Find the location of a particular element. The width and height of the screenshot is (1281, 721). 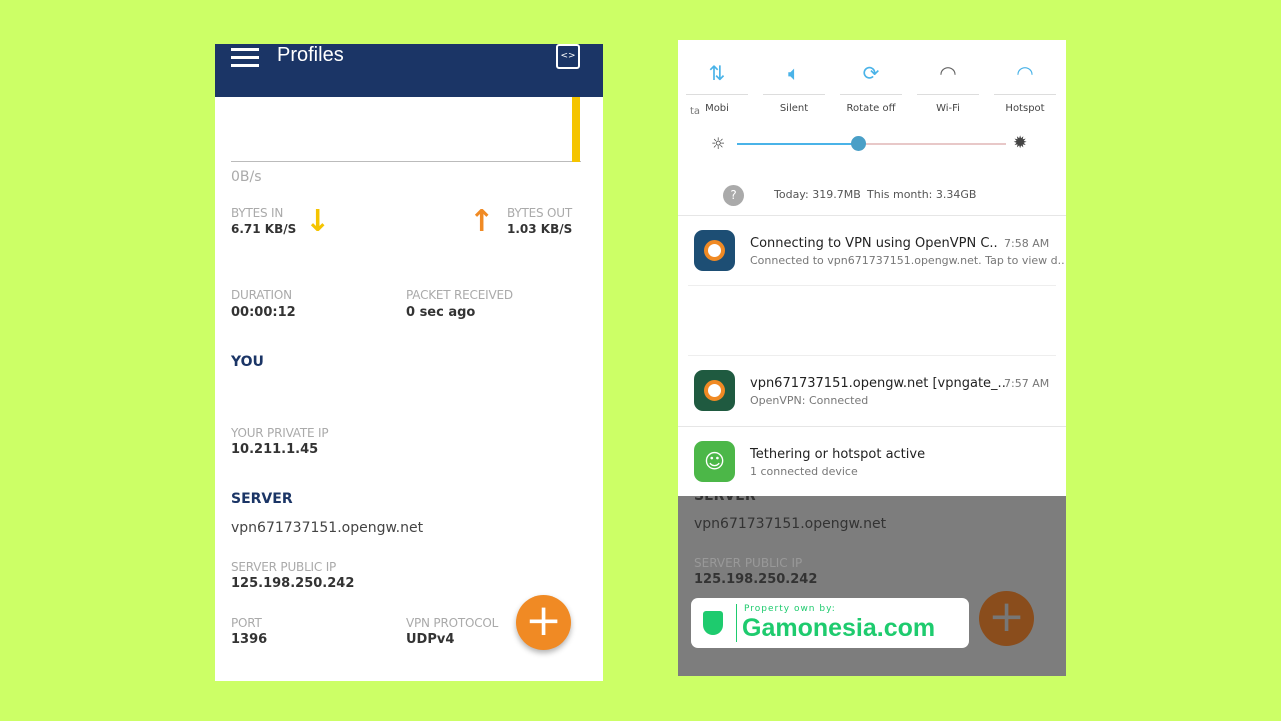

brightness-slider is located at coordinates (871, 143).